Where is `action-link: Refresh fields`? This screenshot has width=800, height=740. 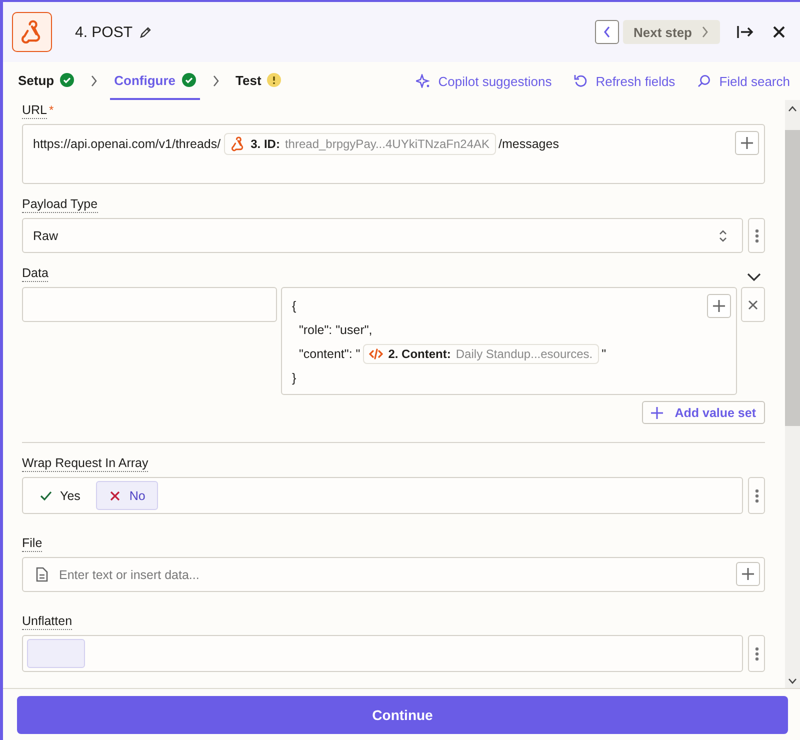
action-link: Refresh fields is located at coordinates (625, 81).